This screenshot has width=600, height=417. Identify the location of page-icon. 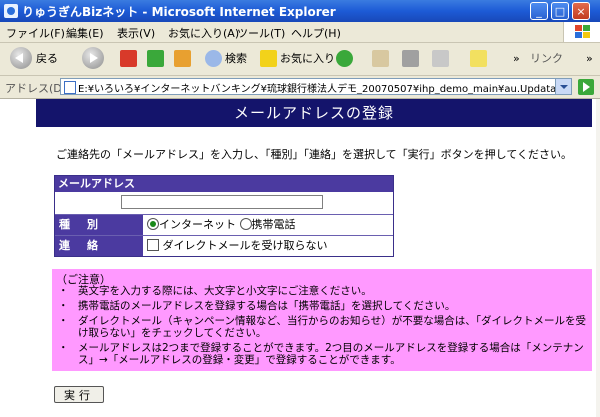
(70, 87).